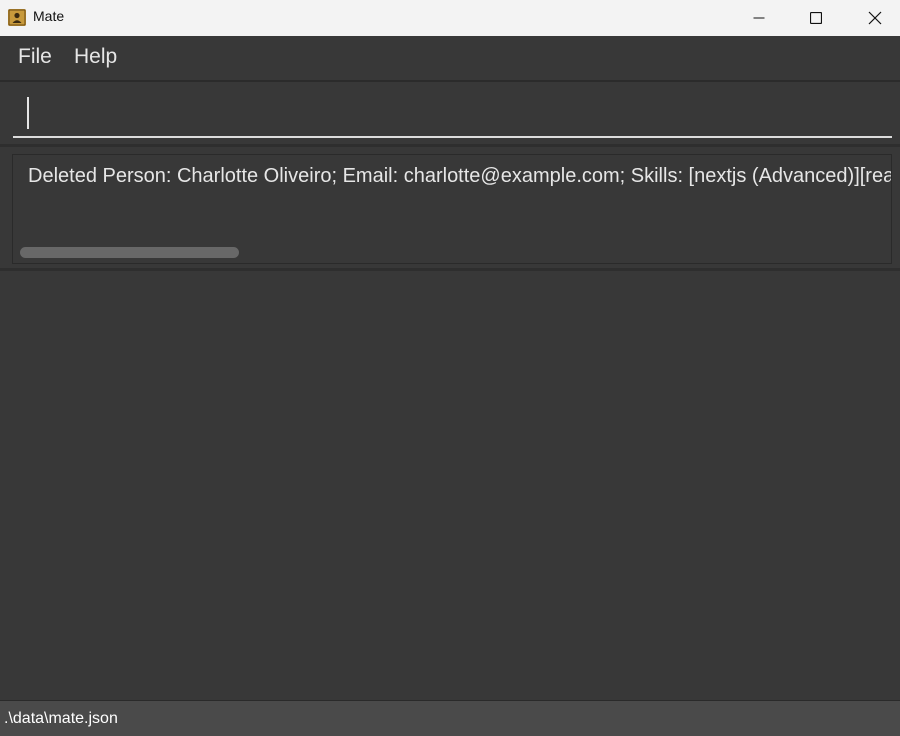 The width and height of the screenshot is (900, 736). What do you see at coordinates (129, 252) in the screenshot?
I see `horizontal-scrollbar` at bounding box center [129, 252].